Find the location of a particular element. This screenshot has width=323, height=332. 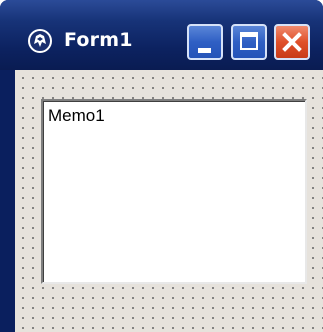

close-icon is located at coordinates (292, 42).